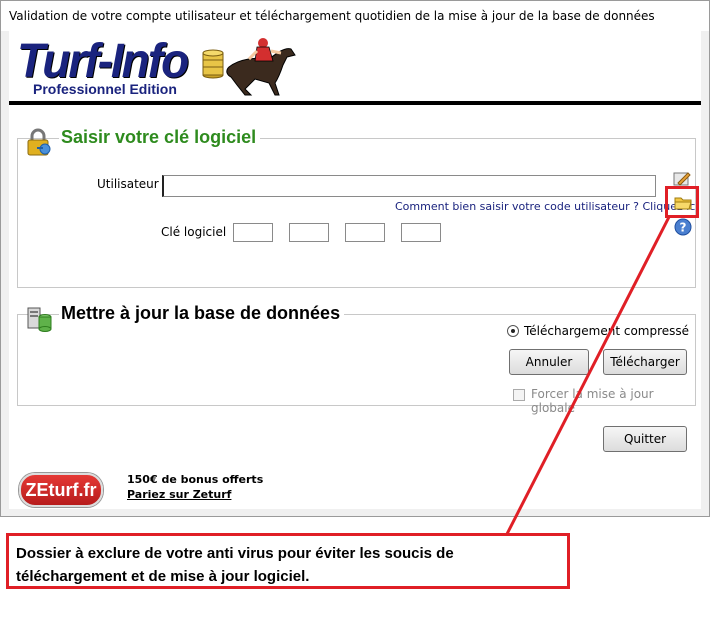  I want to click on user-label: Utilisateur, so click(128, 184).